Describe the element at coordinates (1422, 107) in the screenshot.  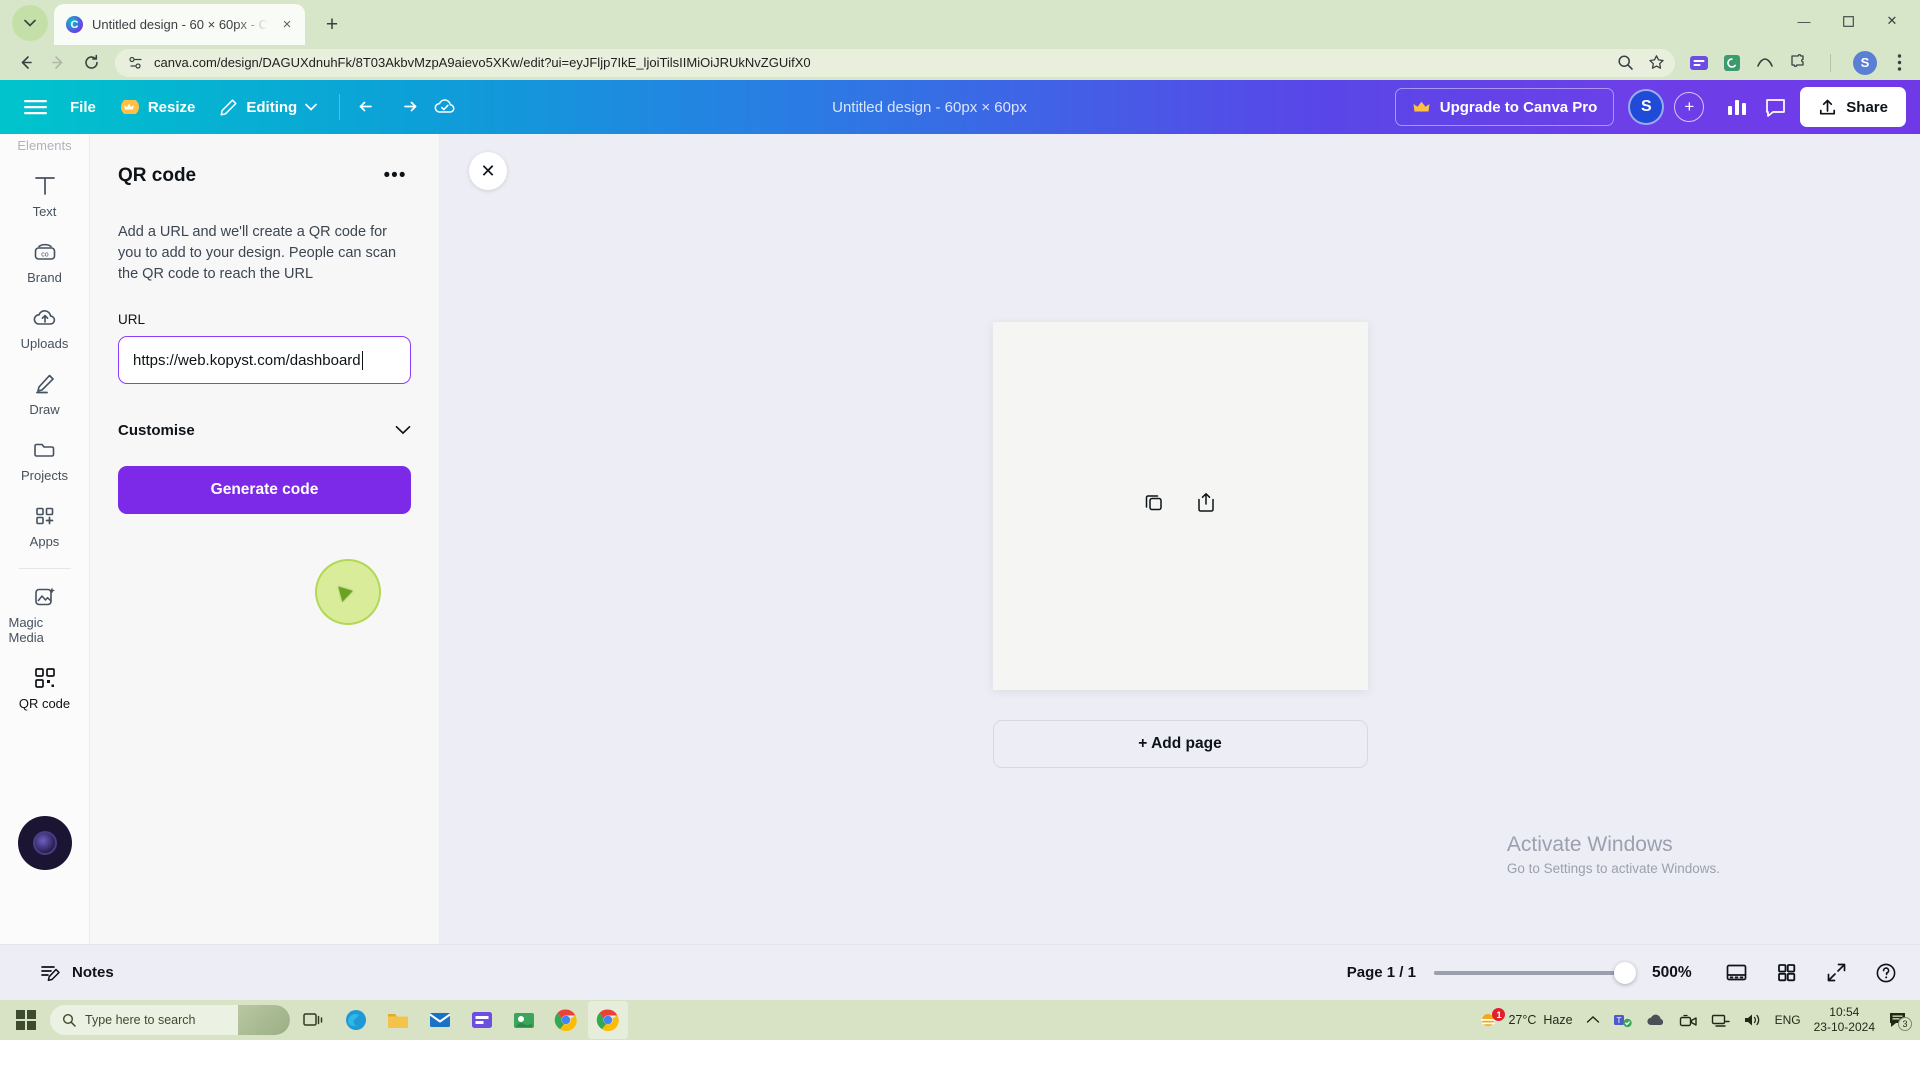
I see `upgrade-crown-icon` at that location.